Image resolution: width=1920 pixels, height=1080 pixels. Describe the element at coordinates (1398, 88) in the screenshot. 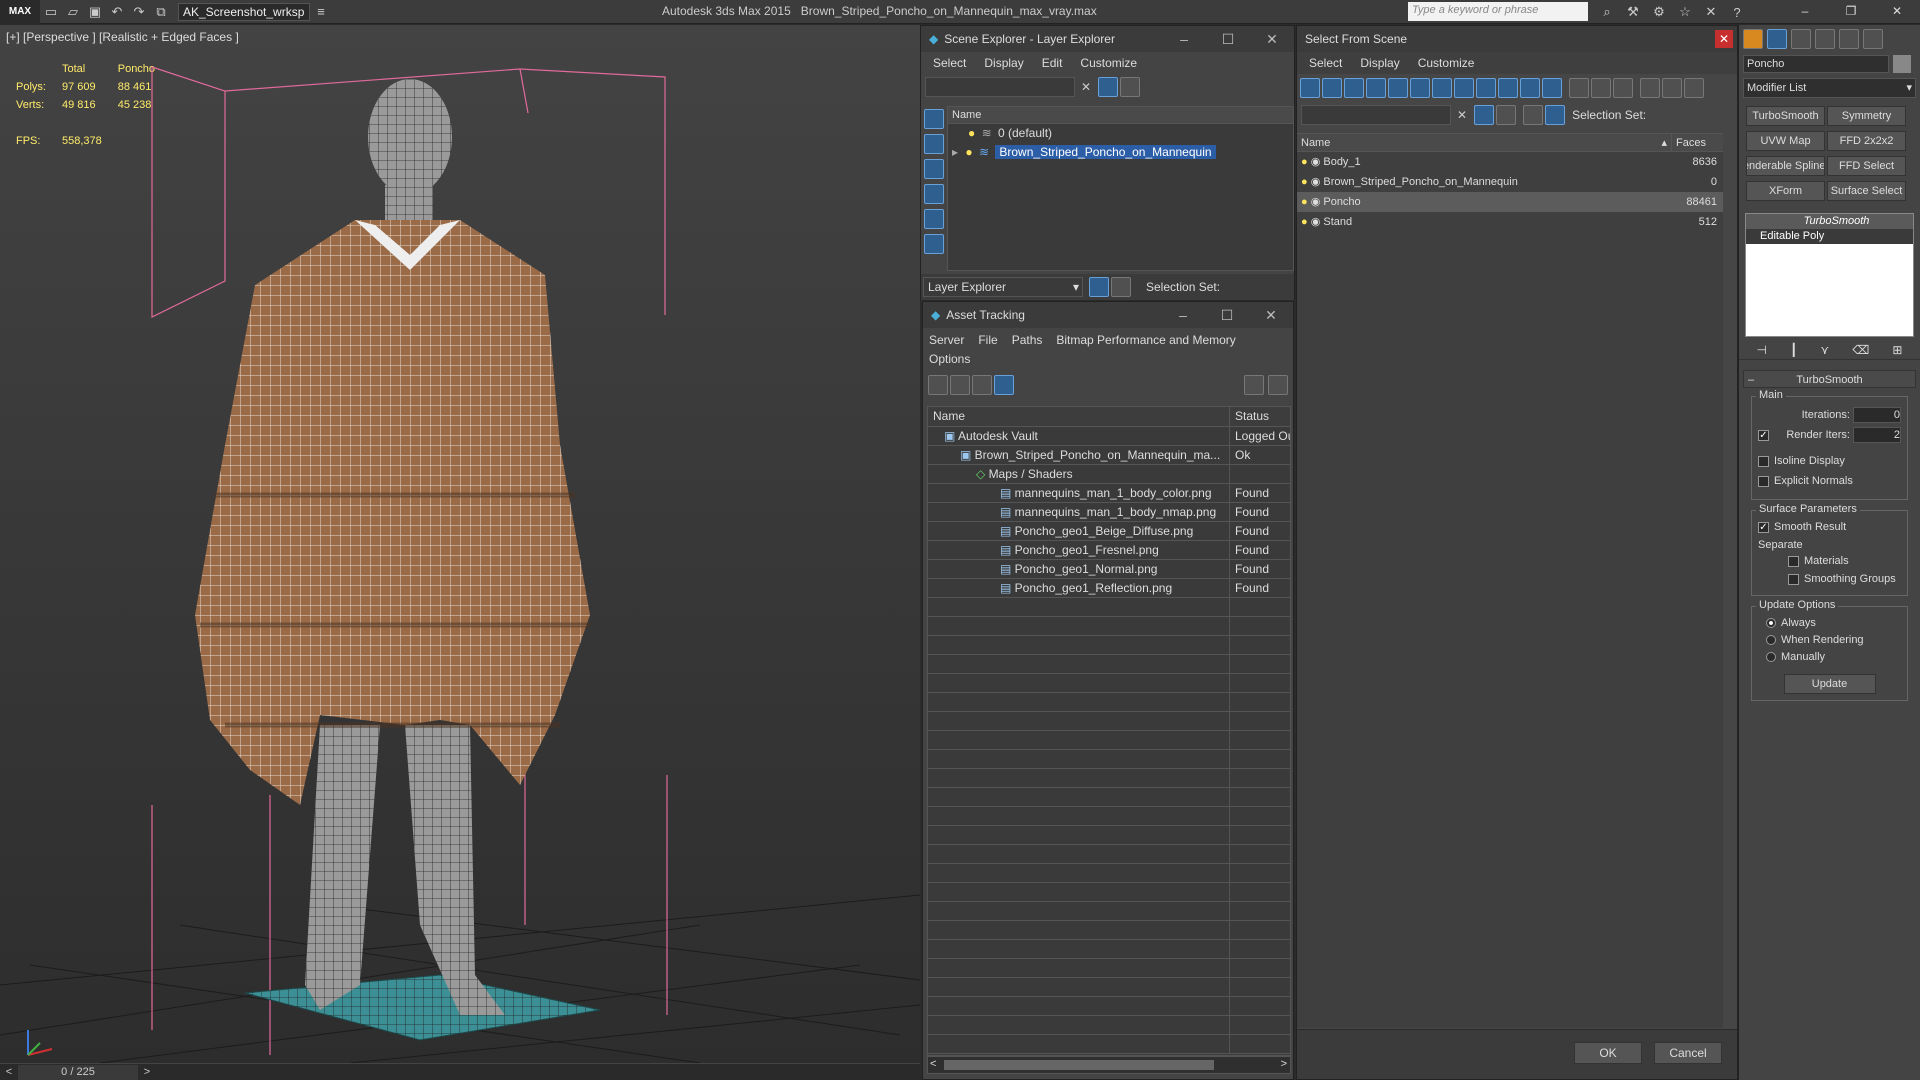

I see `display-helpers-icon` at that location.